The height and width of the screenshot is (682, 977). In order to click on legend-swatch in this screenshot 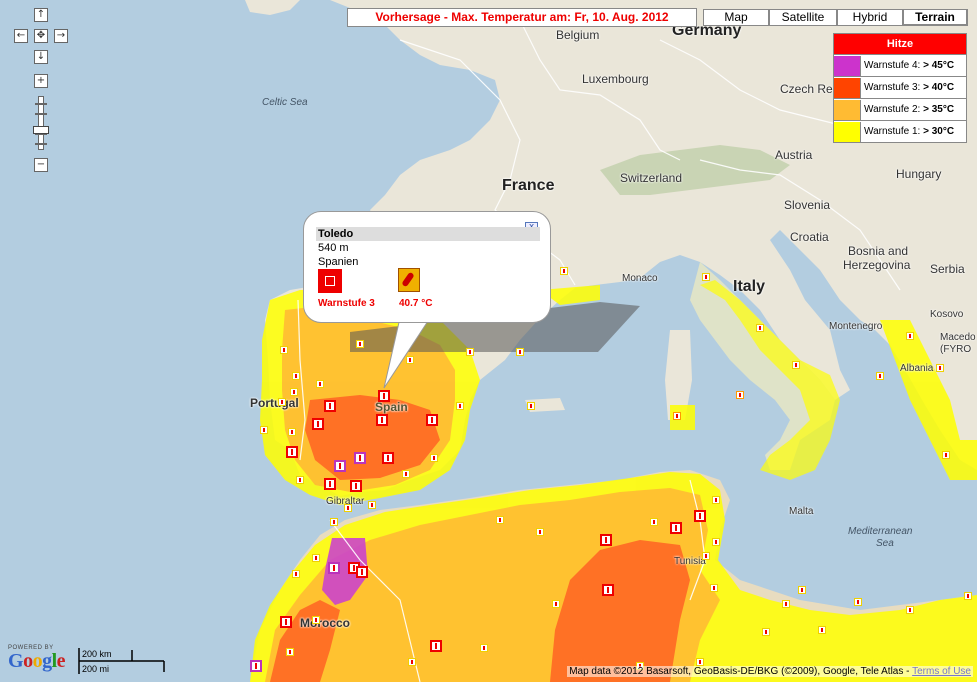, I will do `click(847, 65)`.